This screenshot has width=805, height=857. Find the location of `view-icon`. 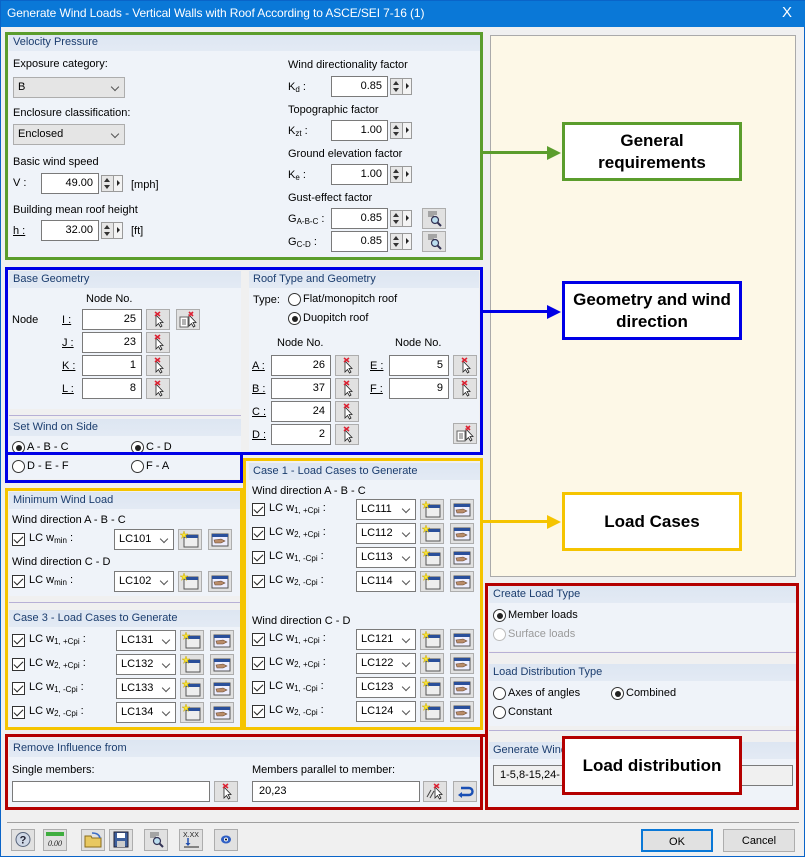

view-icon is located at coordinates (226, 839).